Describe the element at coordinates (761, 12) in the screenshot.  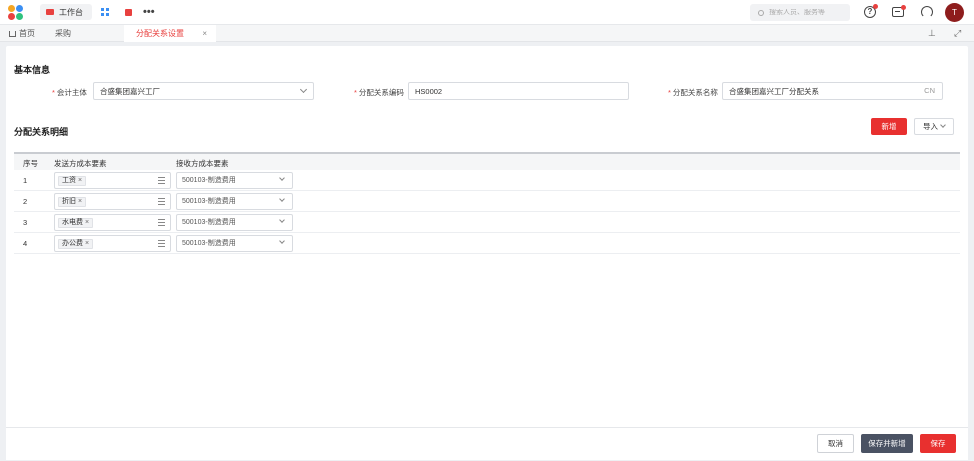
I see `search-icon` at that location.